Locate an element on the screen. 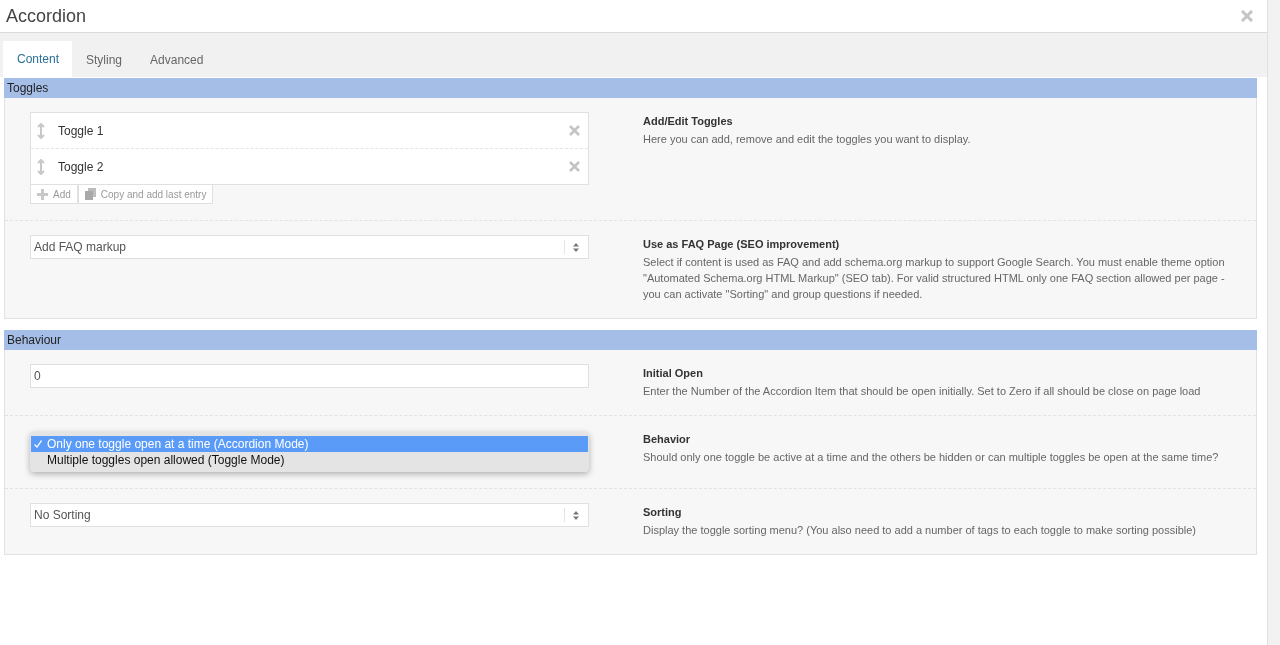 The width and height of the screenshot is (1280, 645). option-description: Enter the Number of the Accordion Item that should be open initially. Set to Zero if all should be close on page load is located at coordinates (922, 391).